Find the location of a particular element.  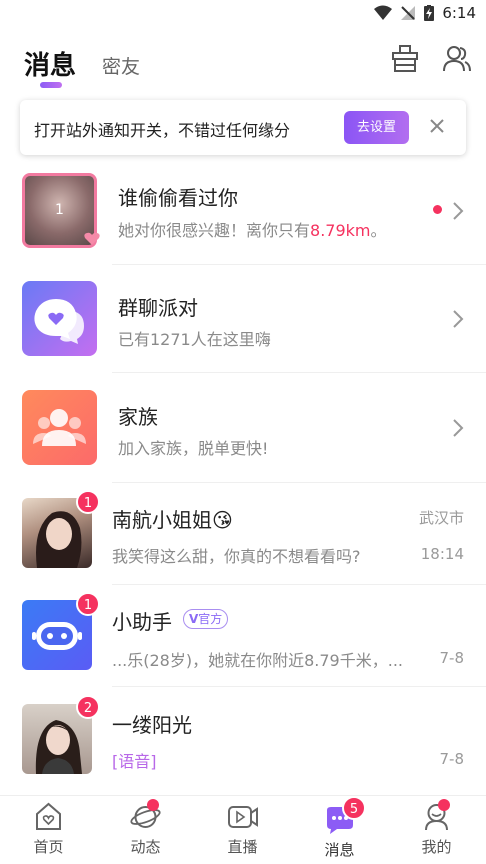

live-icon is located at coordinates (243, 817).